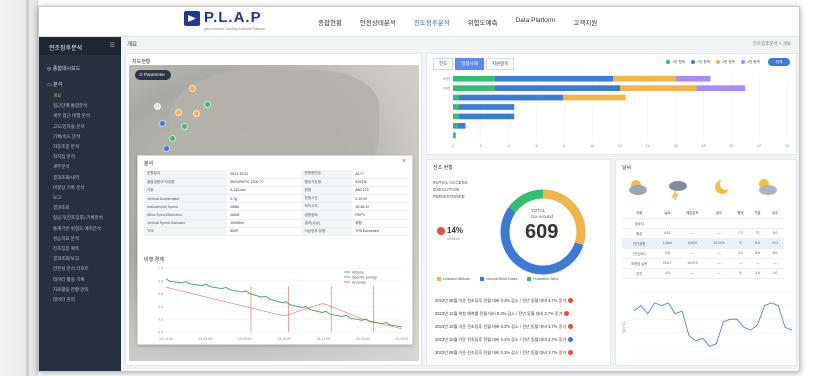  Describe the element at coordinates (432, 22) in the screenshot. I see `nav-item: 진도정후분석` at that location.